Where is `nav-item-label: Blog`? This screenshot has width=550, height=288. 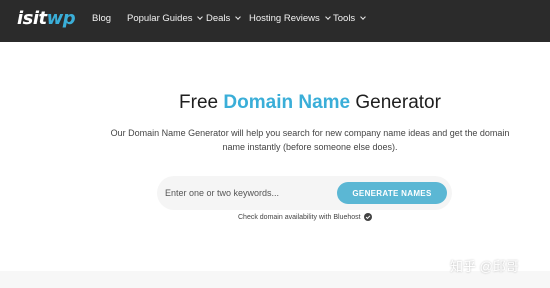 nav-item-label: Blog is located at coordinates (102, 18).